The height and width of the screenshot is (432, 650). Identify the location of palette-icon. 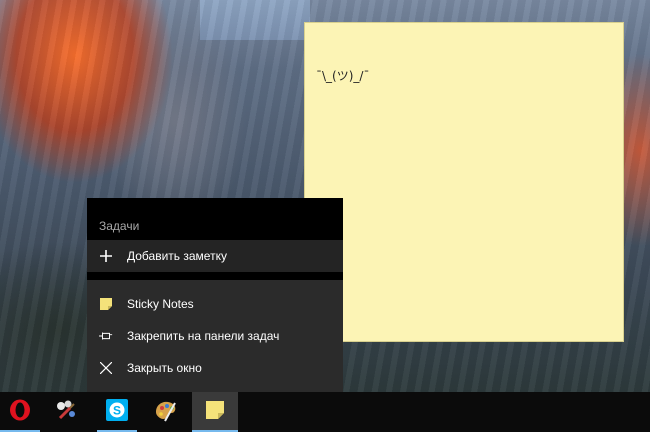
(166, 412).